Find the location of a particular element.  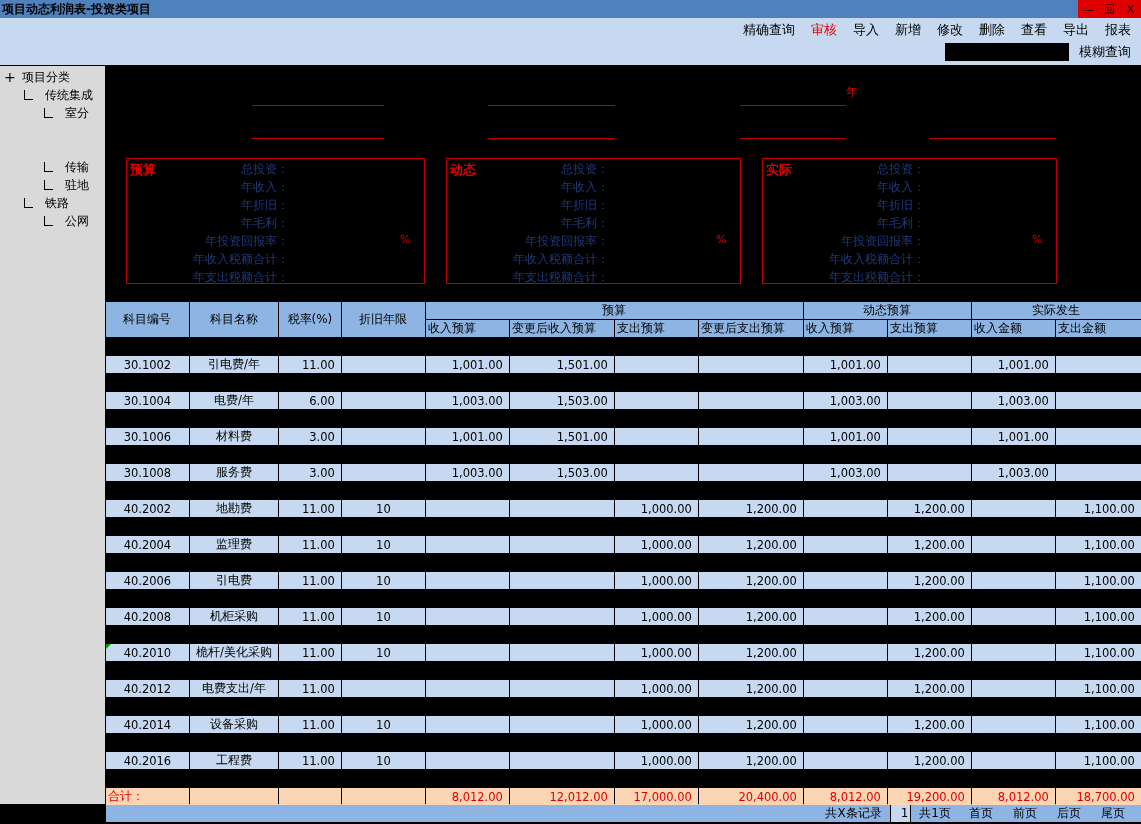

field-label: 年投资回报率： is located at coordinates (246, 241).